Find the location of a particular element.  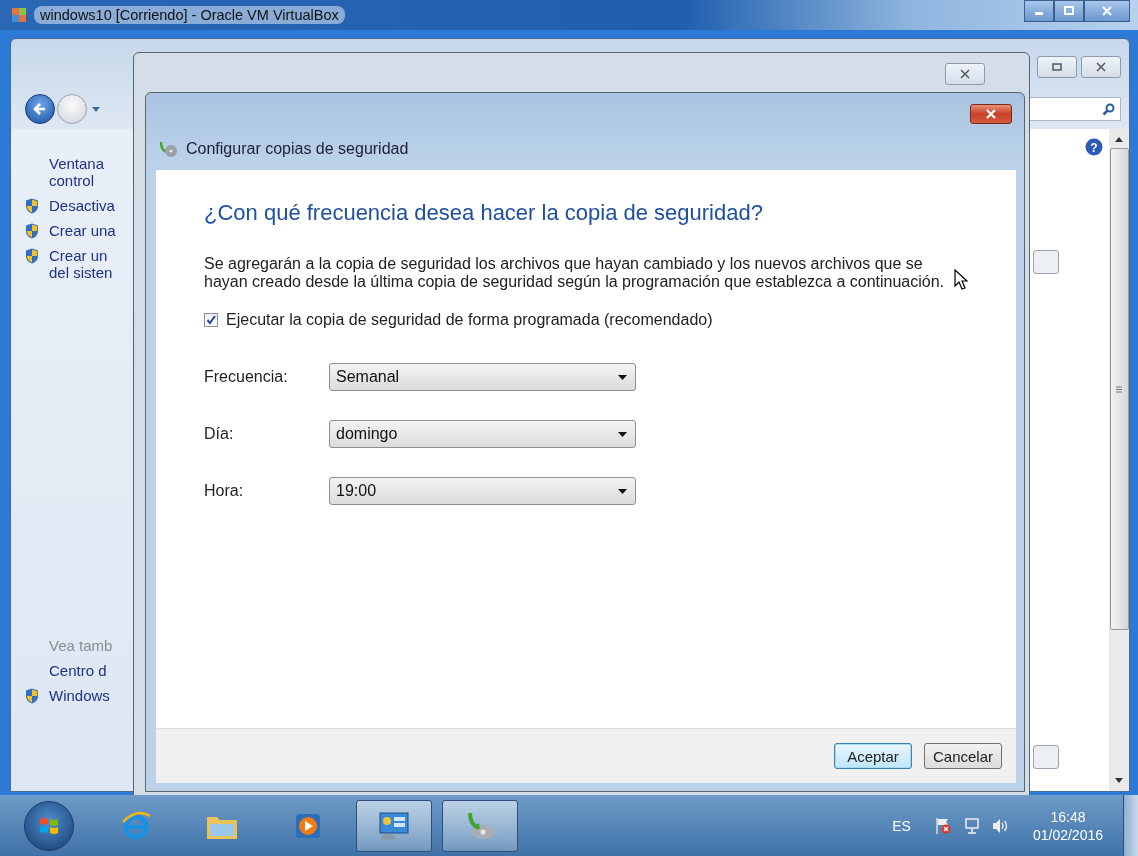

checkbox-label: Ejecutar la copia de seguridad de forma programada (recomendado) is located at coordinates (469, 320).